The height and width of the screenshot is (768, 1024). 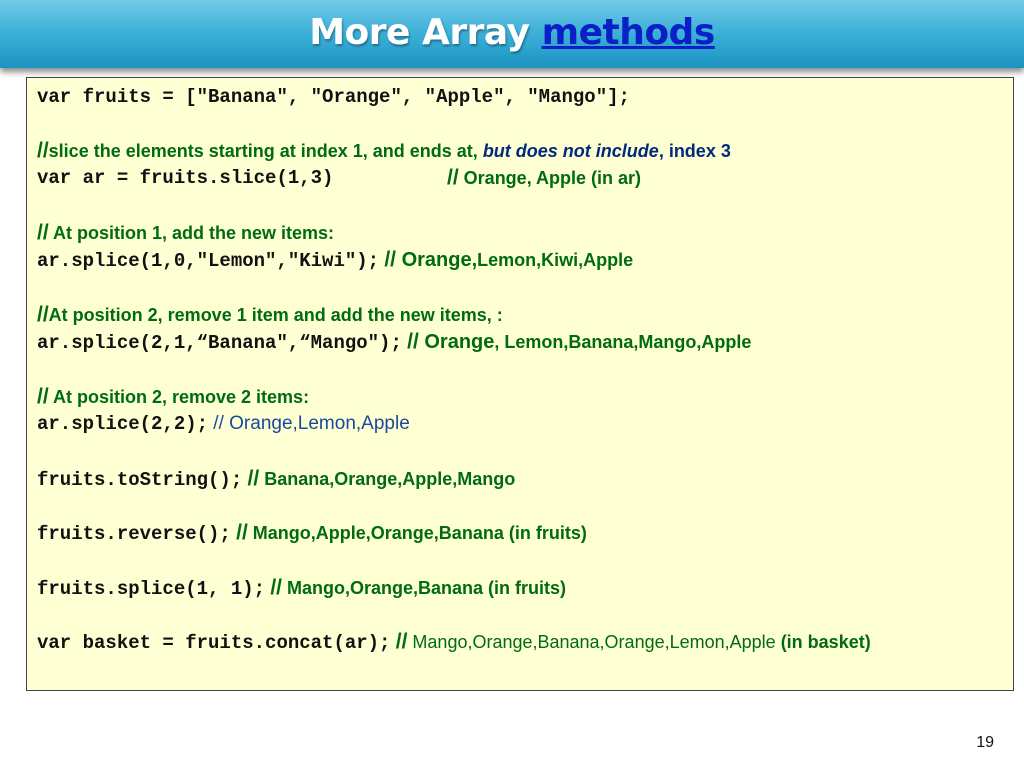 What do you see at coordinates (214, 643) in the screenshot?
I see `code-text: var basket = fruits.concat(ar);` at bounding box center [214, 643].